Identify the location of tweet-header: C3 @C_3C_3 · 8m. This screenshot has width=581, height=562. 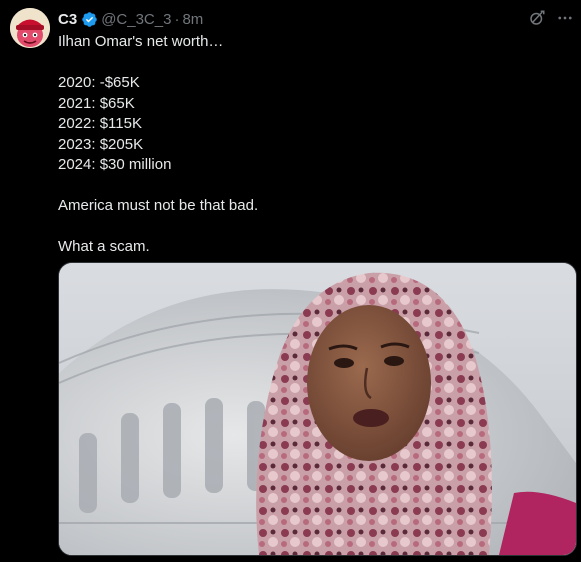
(130, 19).